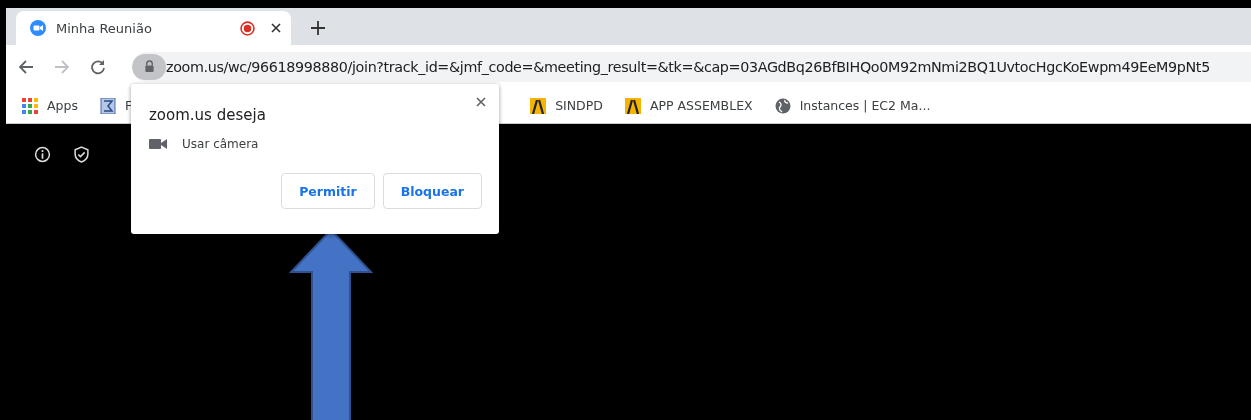 The width and height of the screenshot is (1251, 420). What do you see at coordinates (328, 191) in the screenshot?
I see `dialog-button: Permitir` at bounding box center [328, 191].